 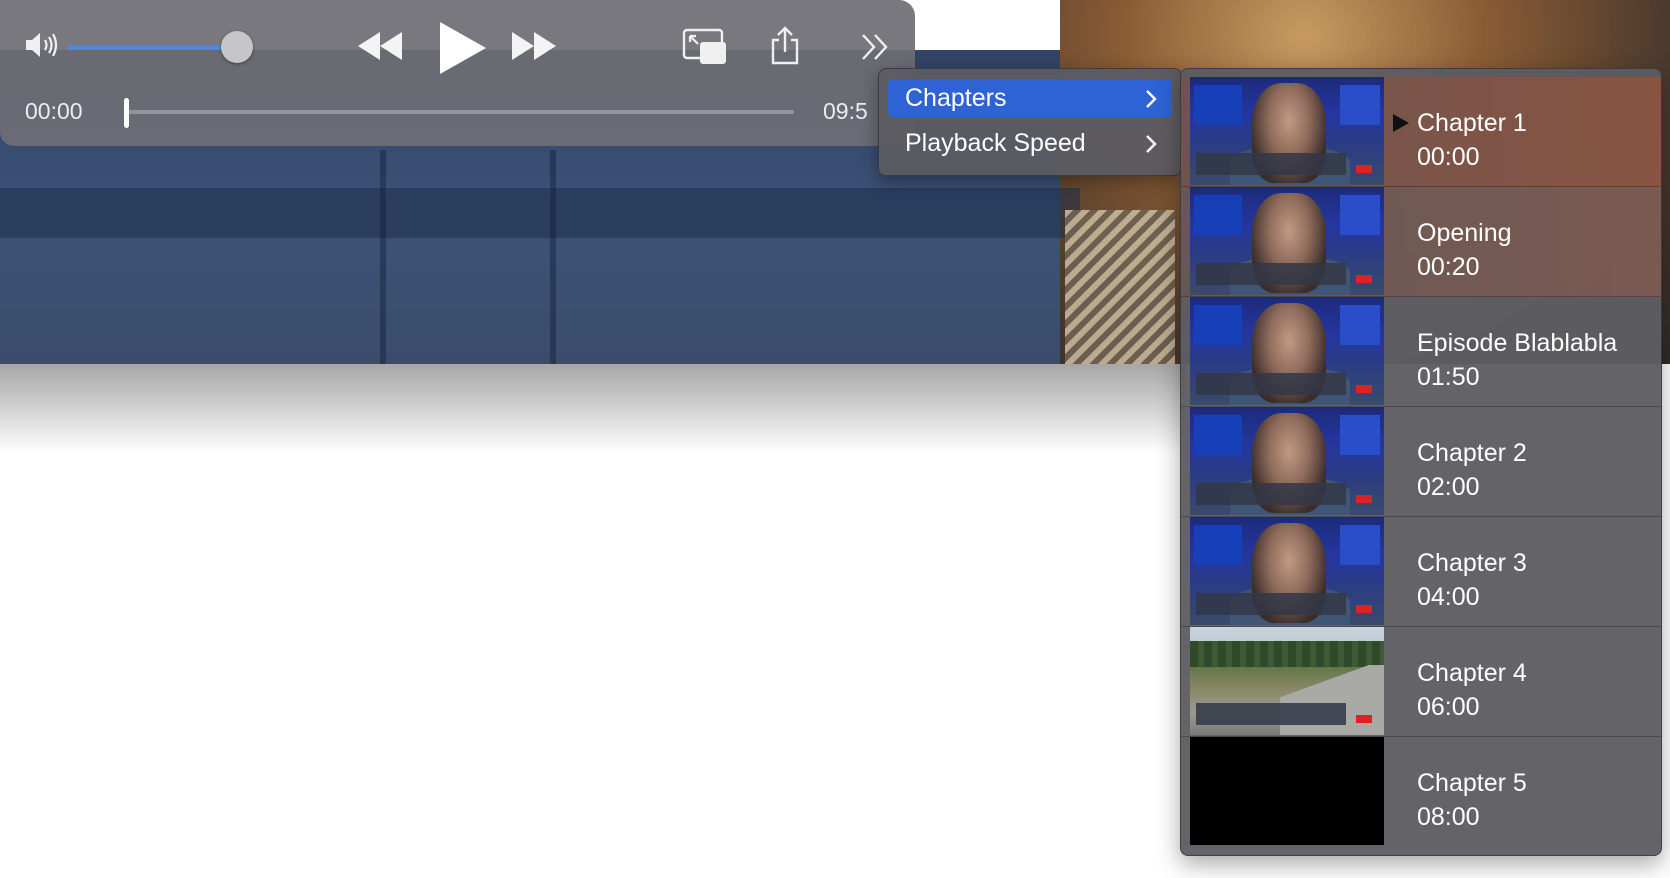 I want to click on chapter-title: Chapter 5, so click(x=1472, y=783).